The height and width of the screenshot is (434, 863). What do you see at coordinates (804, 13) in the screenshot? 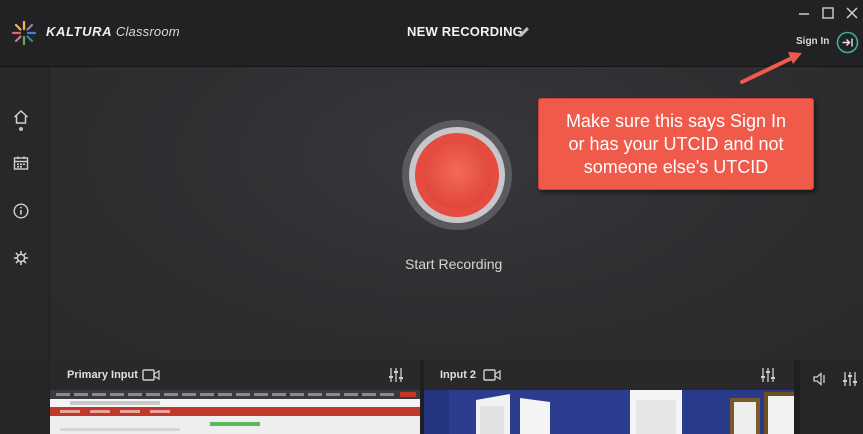
I see `minimize-icon` at bounding box center [804, 13].